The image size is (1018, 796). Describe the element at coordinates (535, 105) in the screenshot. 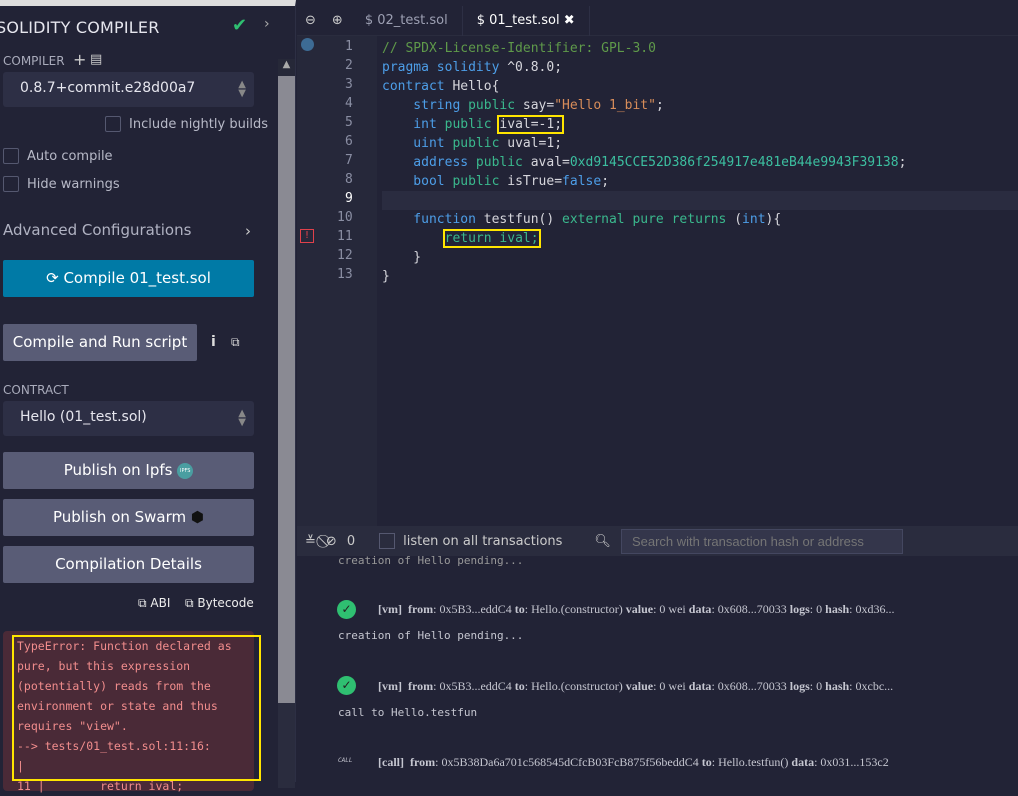

I see `code-token: say=` at that location.